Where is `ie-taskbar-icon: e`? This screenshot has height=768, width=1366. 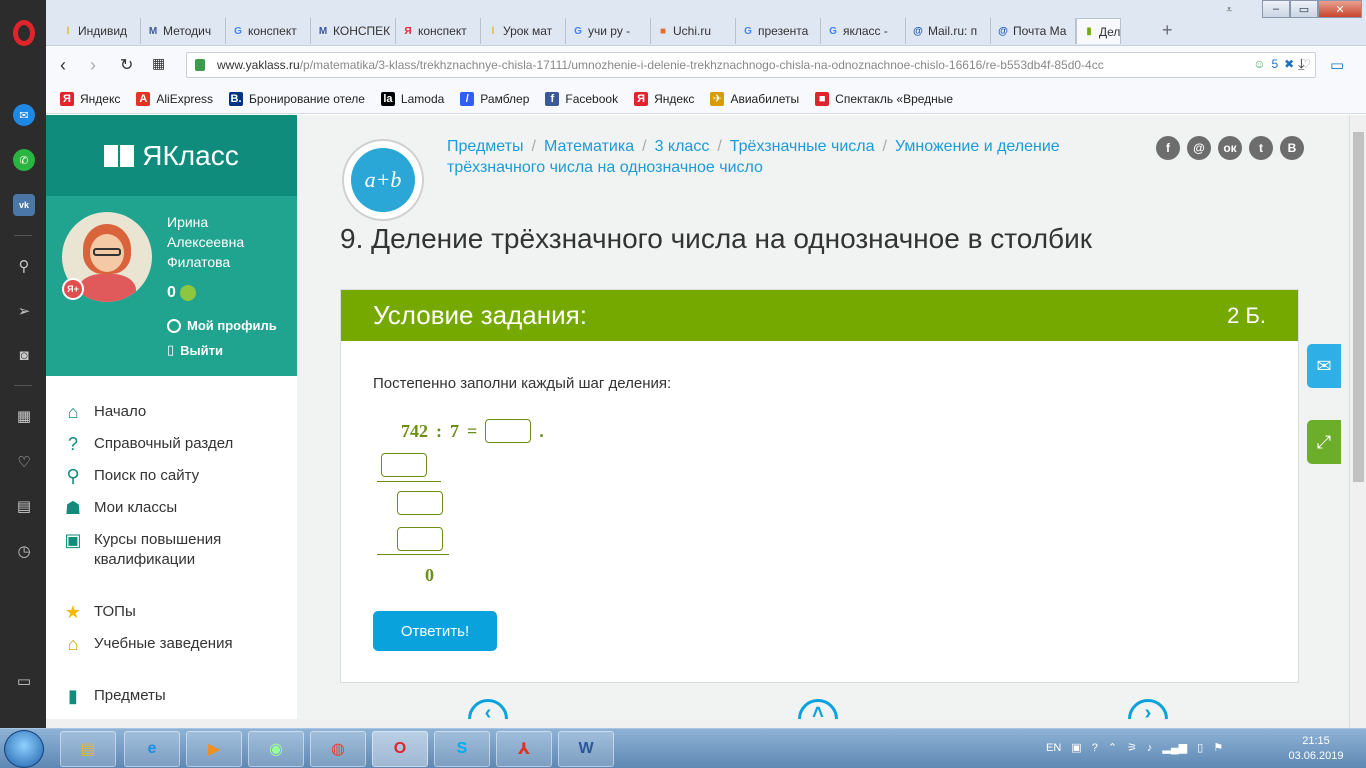
ie-taskbar-icon: e is located at coordinates (152, 749).